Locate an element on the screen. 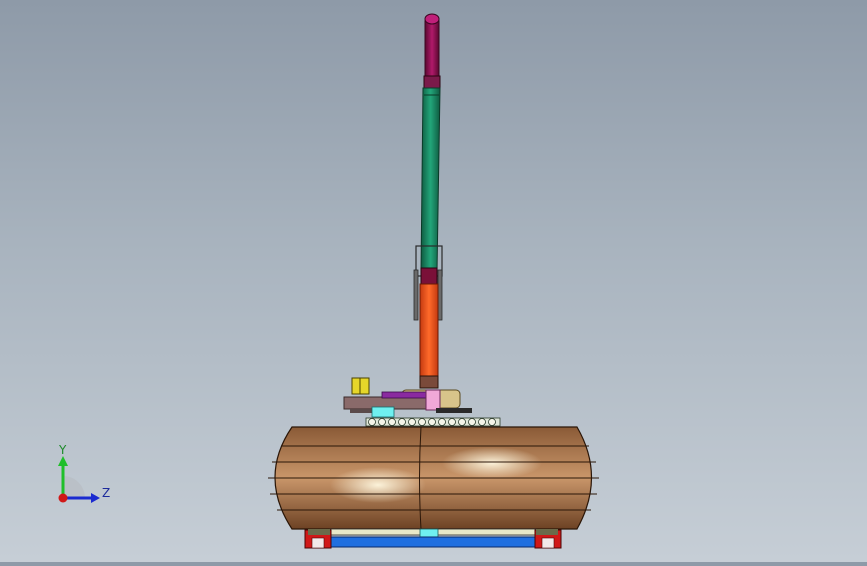 The height and width of the screenshot is (566, 867). arm-tip-cap is located at coordinates (432, 19).